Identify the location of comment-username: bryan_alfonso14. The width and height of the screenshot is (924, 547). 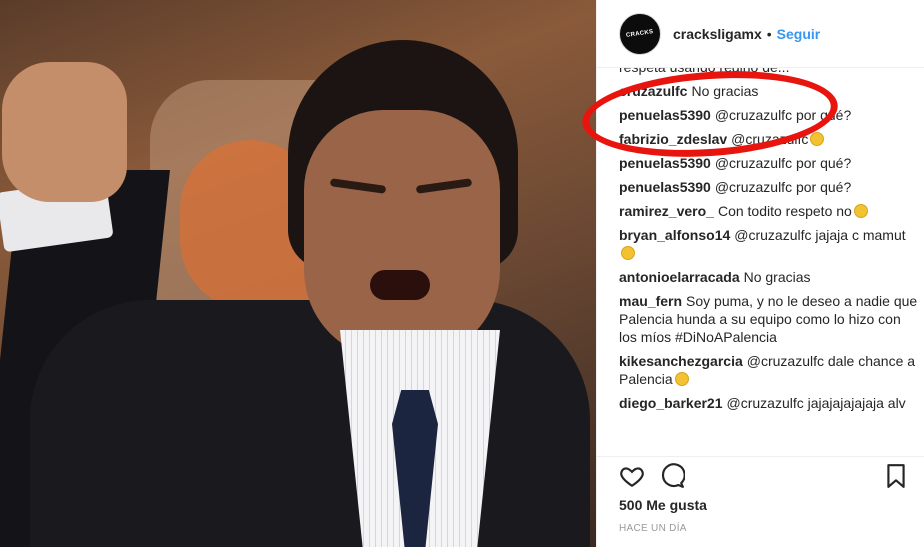
(674, 235).